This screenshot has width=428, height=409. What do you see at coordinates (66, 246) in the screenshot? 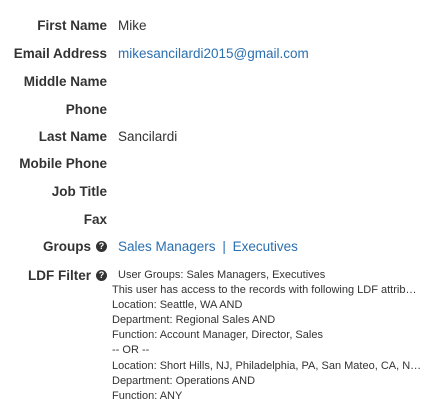
I see `groups-label: Groups` at bounding box center [66, 246].